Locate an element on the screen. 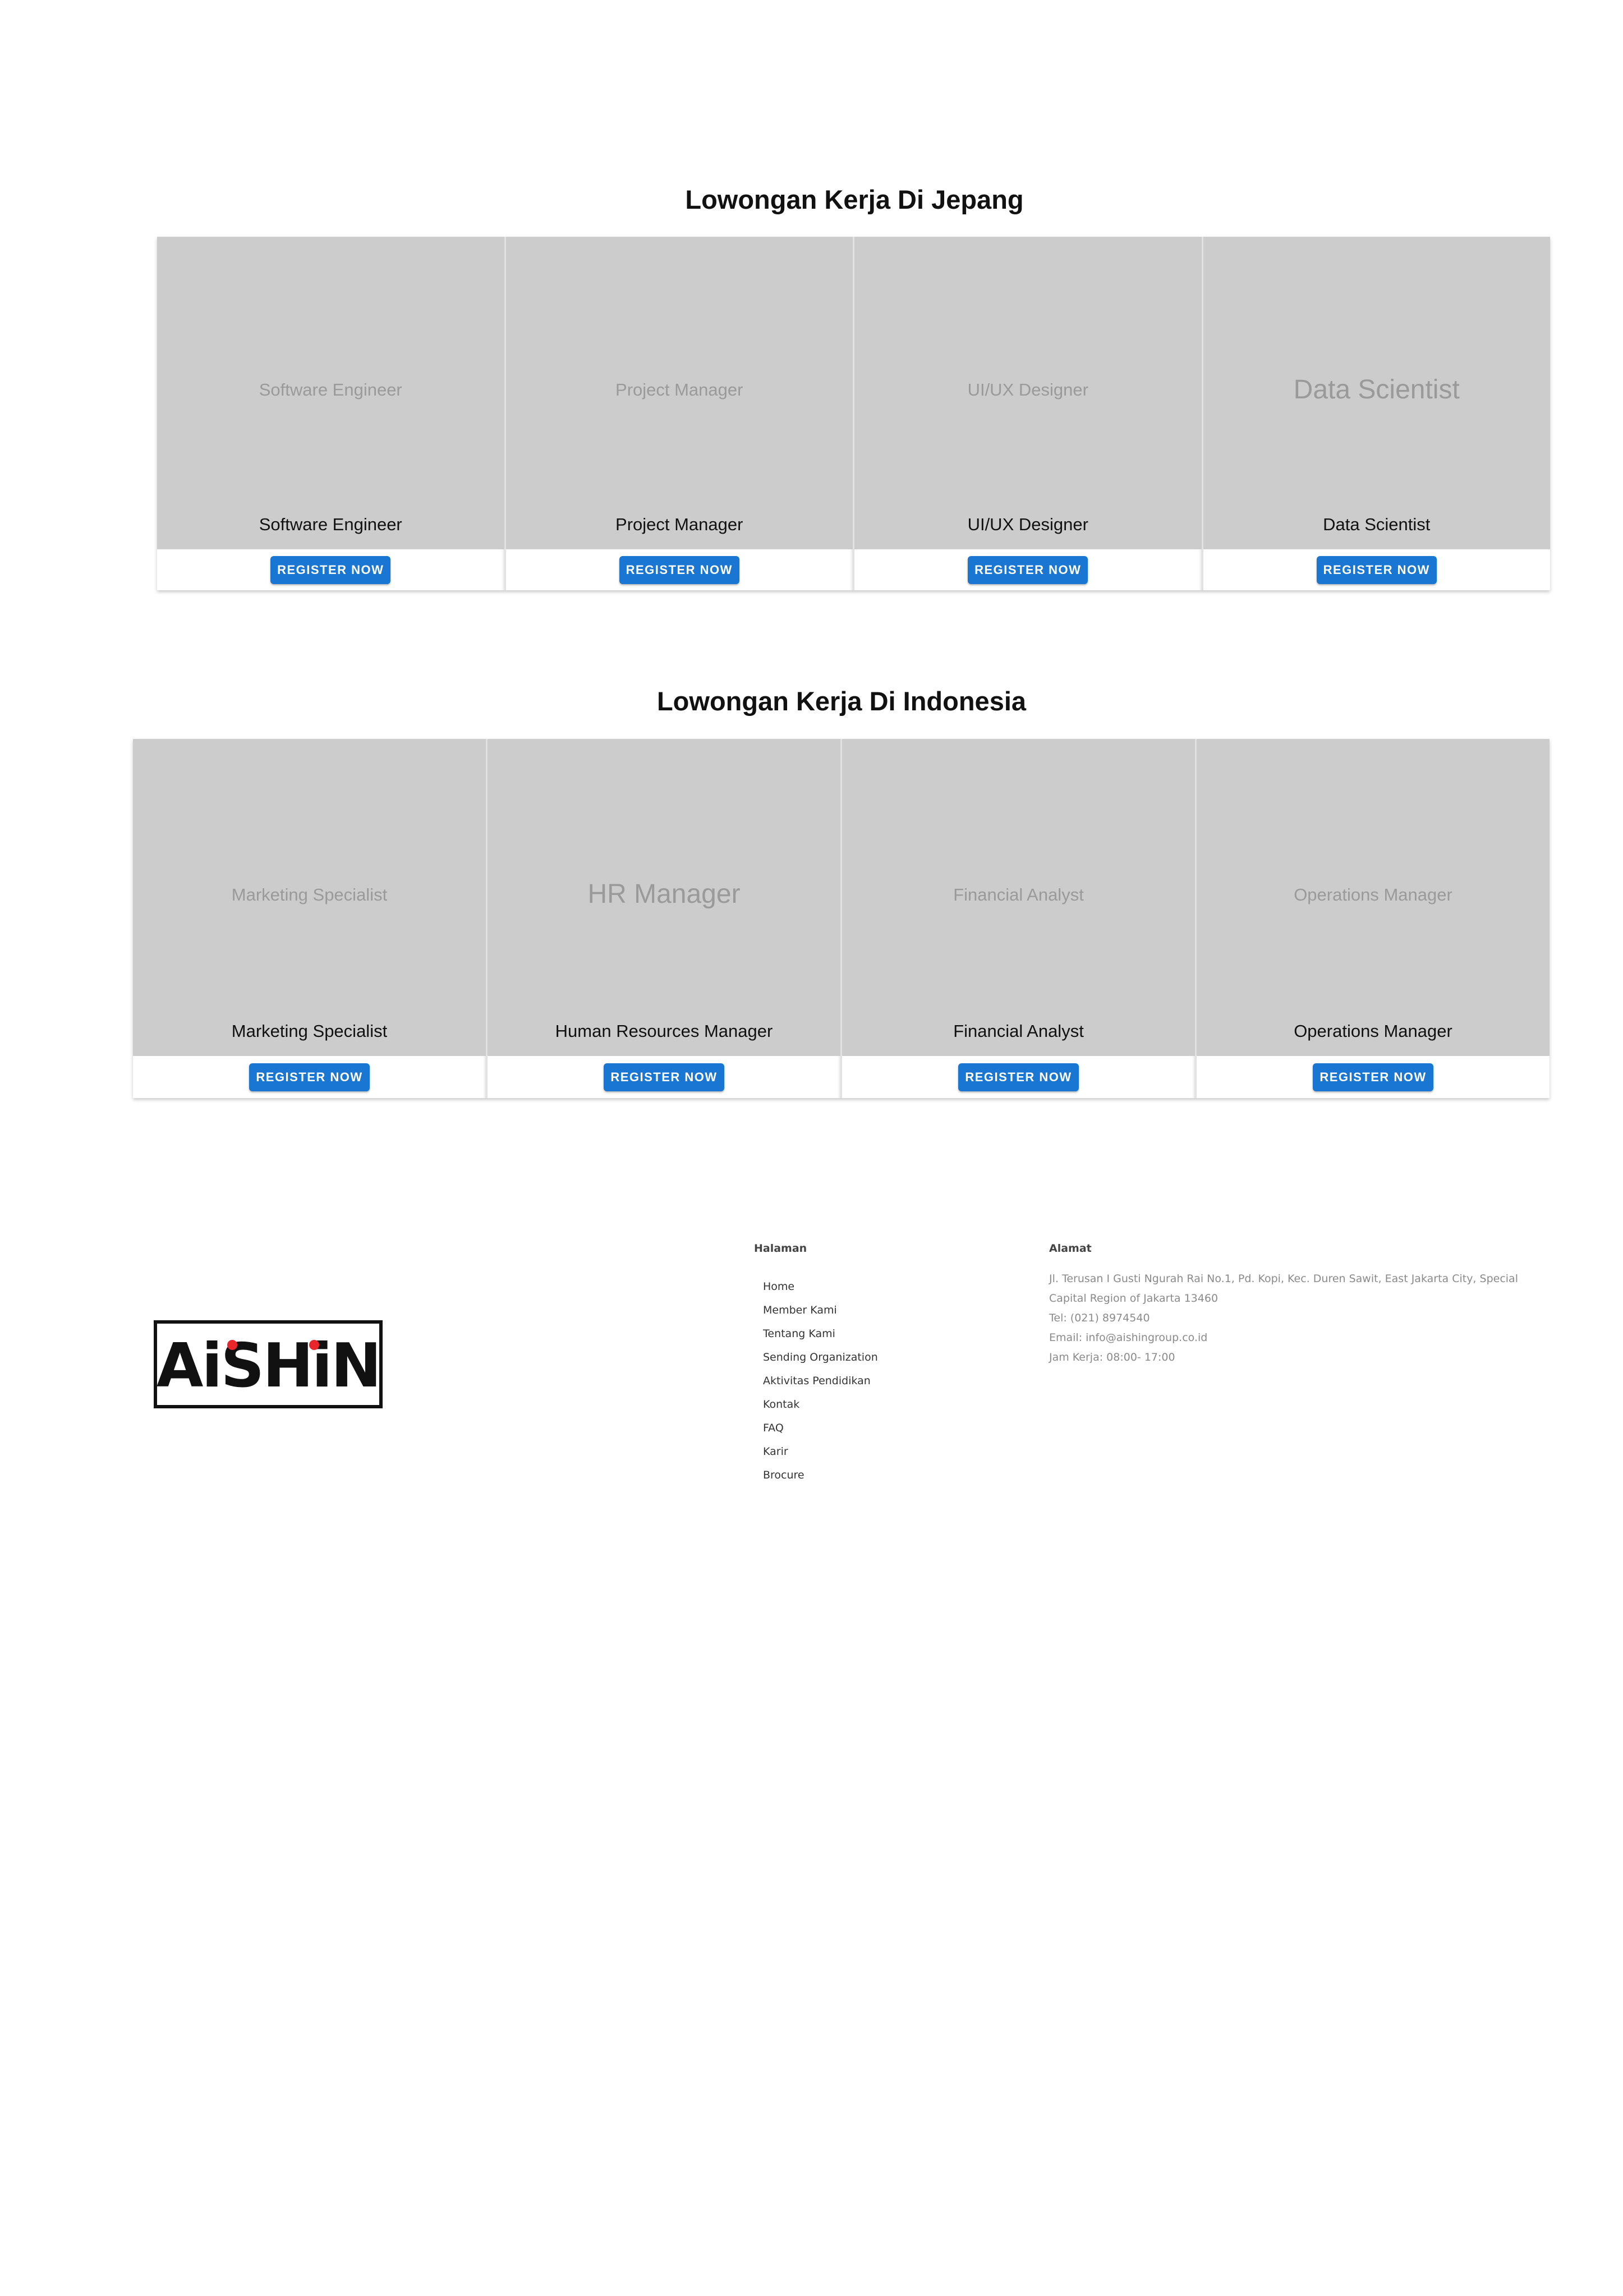 This screenshot has width=1623, height=2296. footer-link-kontak: Kontak is located at coordinates (781, 1404).